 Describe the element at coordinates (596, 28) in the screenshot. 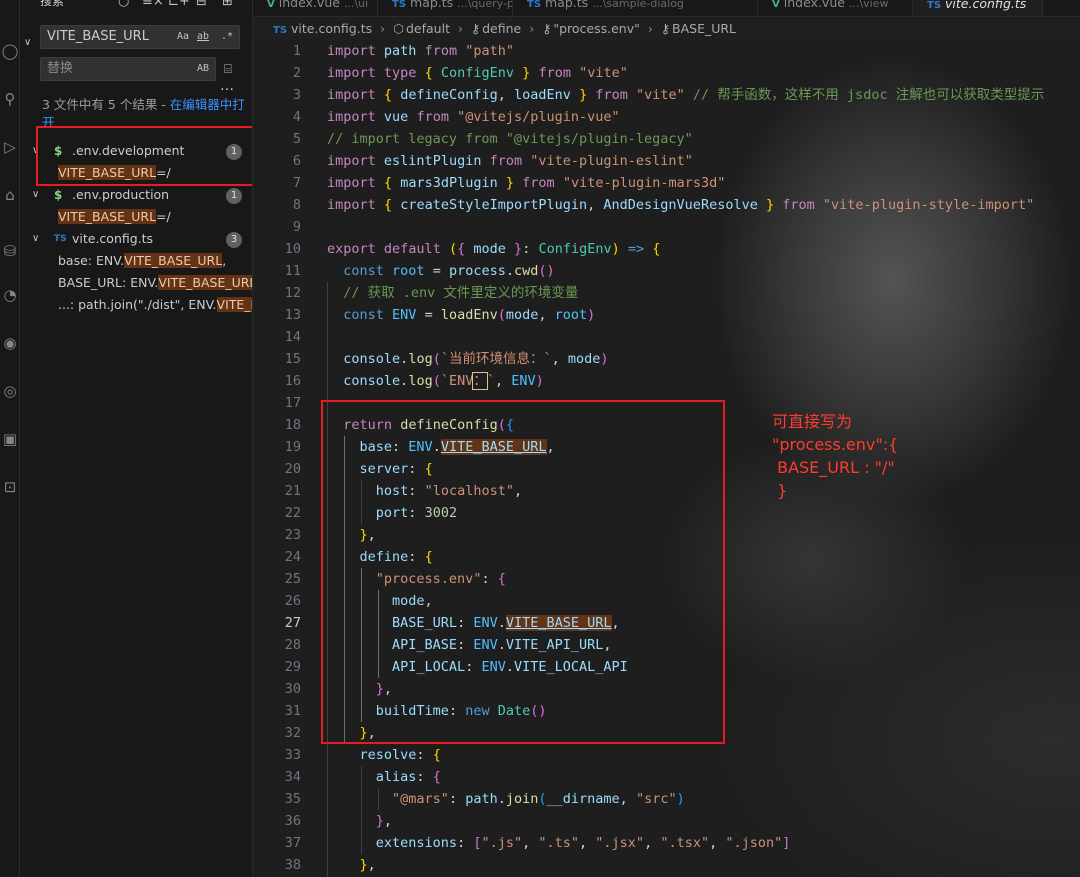

I see `breadcrumb-symbol: "process.env"` at that location.